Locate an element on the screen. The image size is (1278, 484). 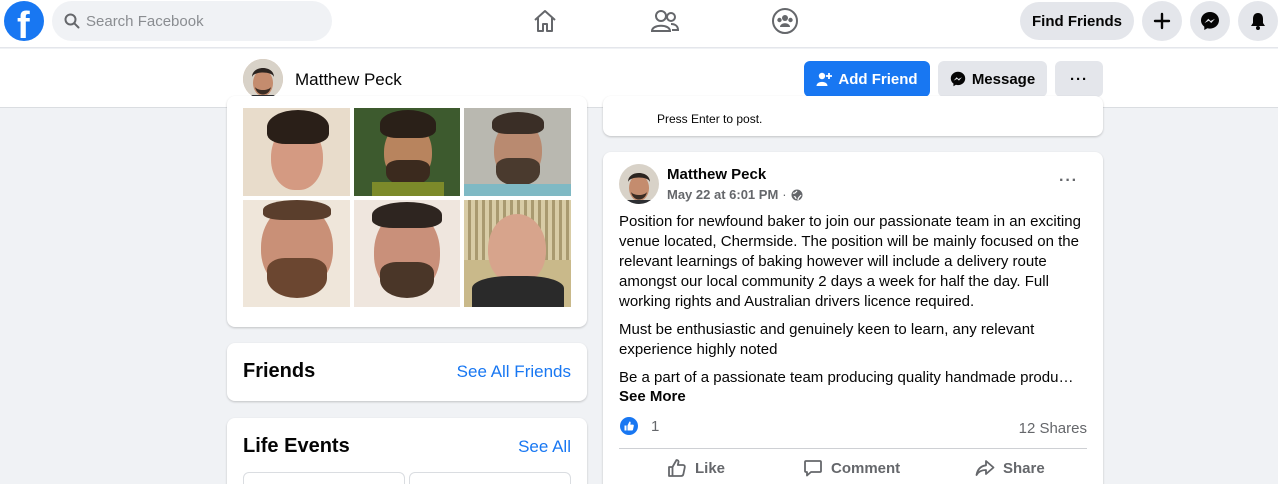
like-icon is located at coordinates (677, 468).